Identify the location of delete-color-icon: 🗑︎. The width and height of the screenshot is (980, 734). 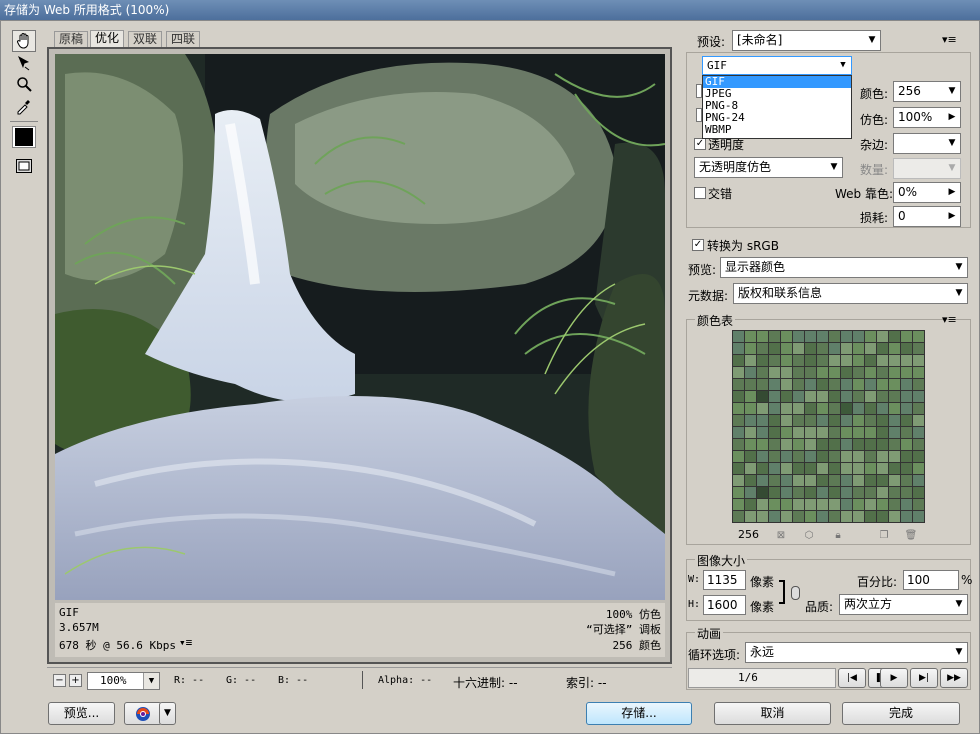
(911, 535).